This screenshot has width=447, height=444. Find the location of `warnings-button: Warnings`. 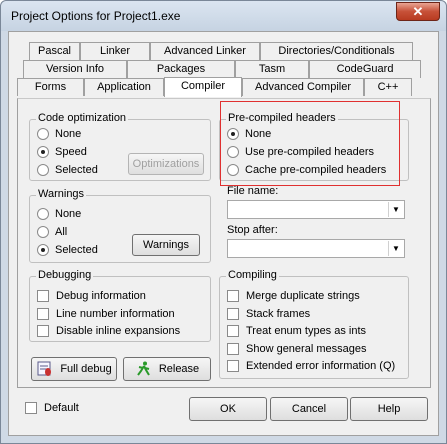

warnings-button: Warnings is located at coordinates (166, 245).